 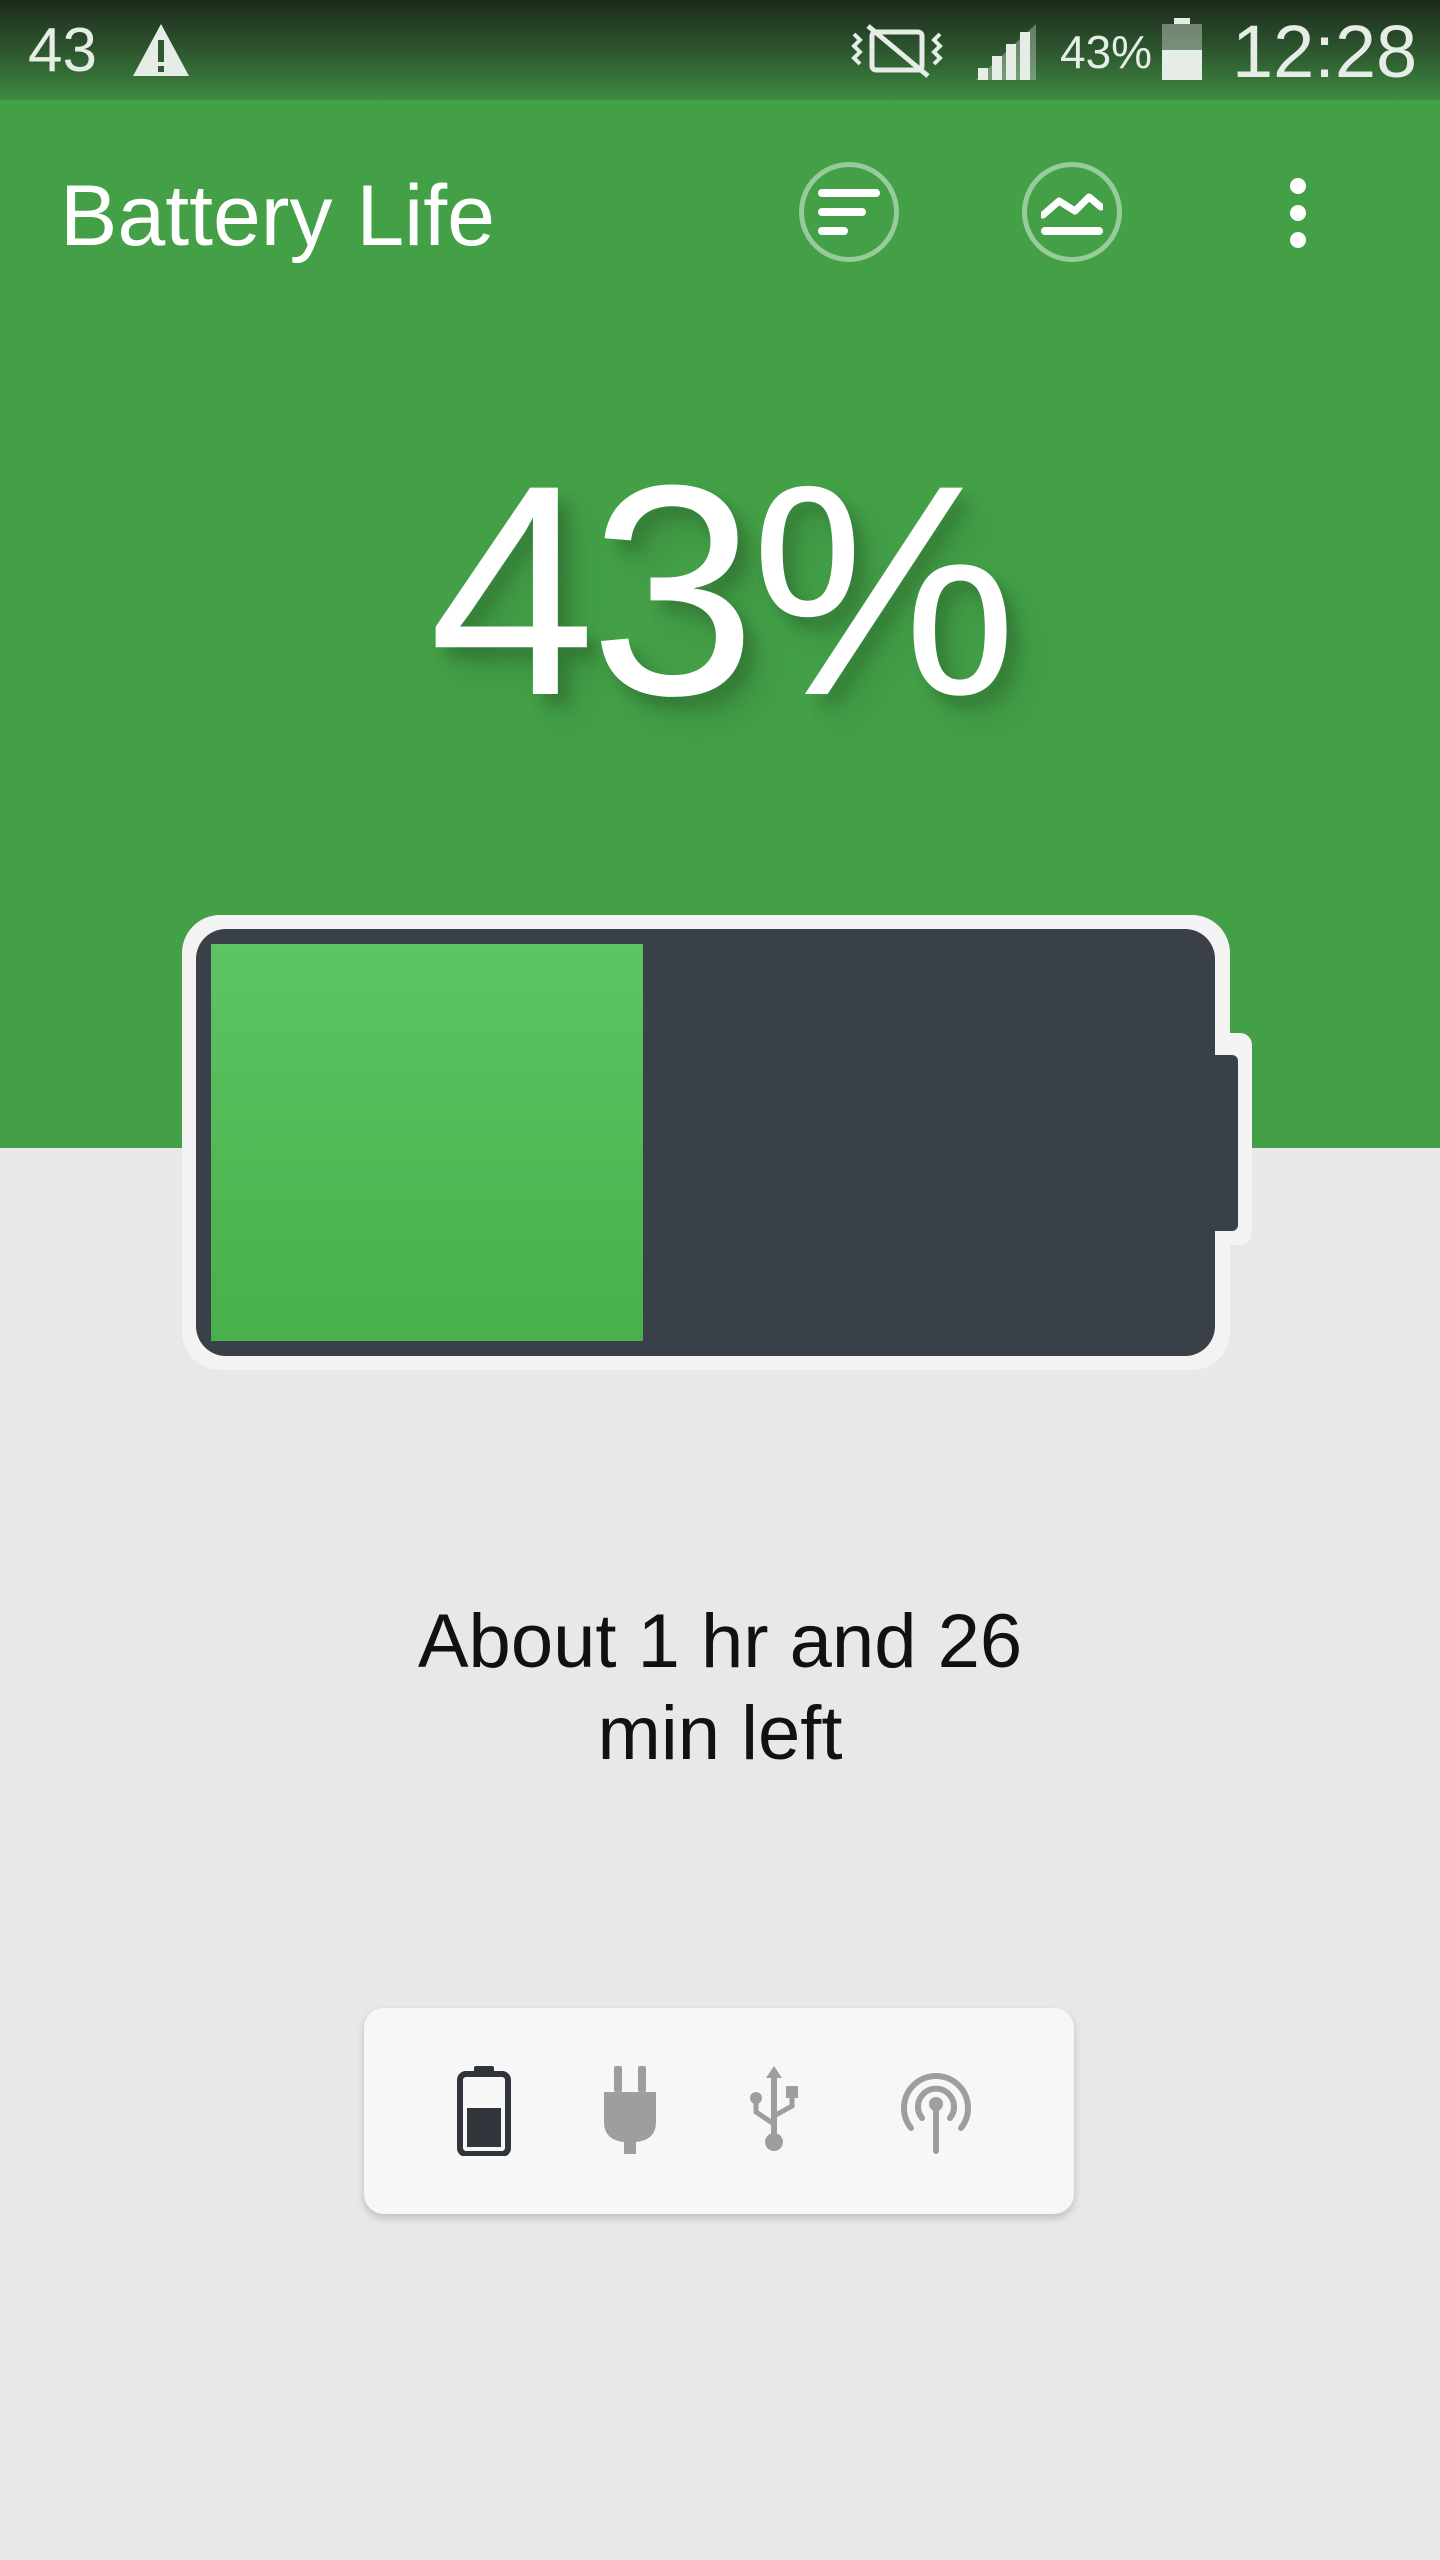 What do you see at coordinates (1325, 51) in the screenshot?
I see `status-time: 12:28` at bounding box center [1325, 51].